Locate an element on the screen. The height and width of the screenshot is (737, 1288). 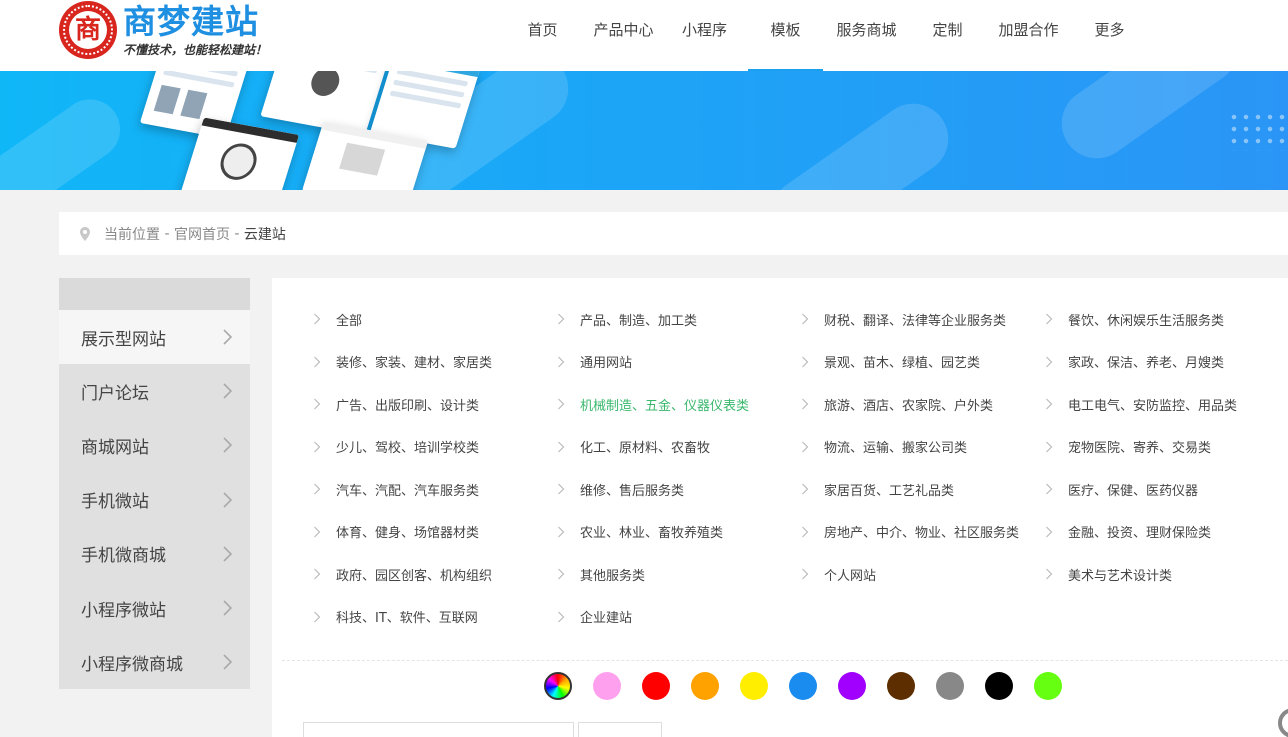
sidebar-item-label: 展示型网站 is located at coordinates (123, 339).